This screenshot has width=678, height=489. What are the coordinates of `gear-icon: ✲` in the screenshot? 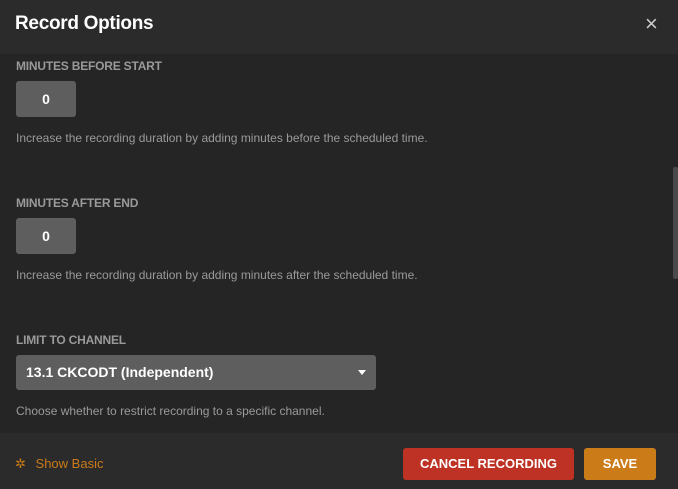 It's located at (20, 463).